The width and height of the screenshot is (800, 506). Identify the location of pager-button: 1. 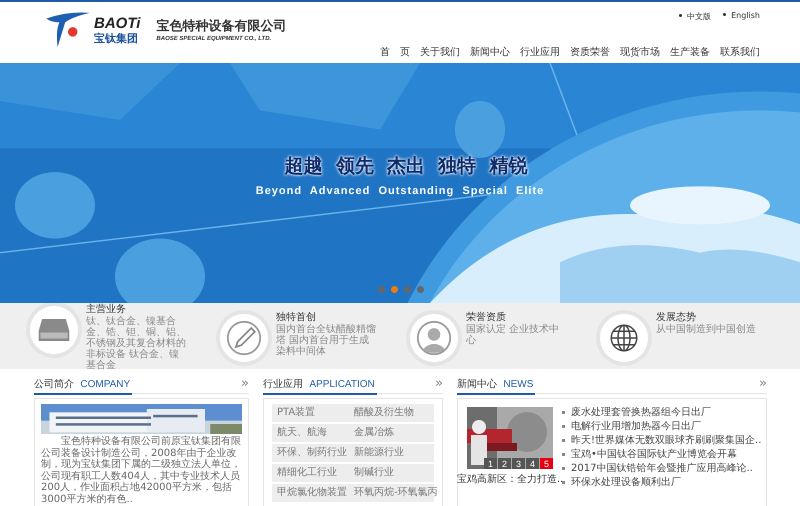
(490, 463).